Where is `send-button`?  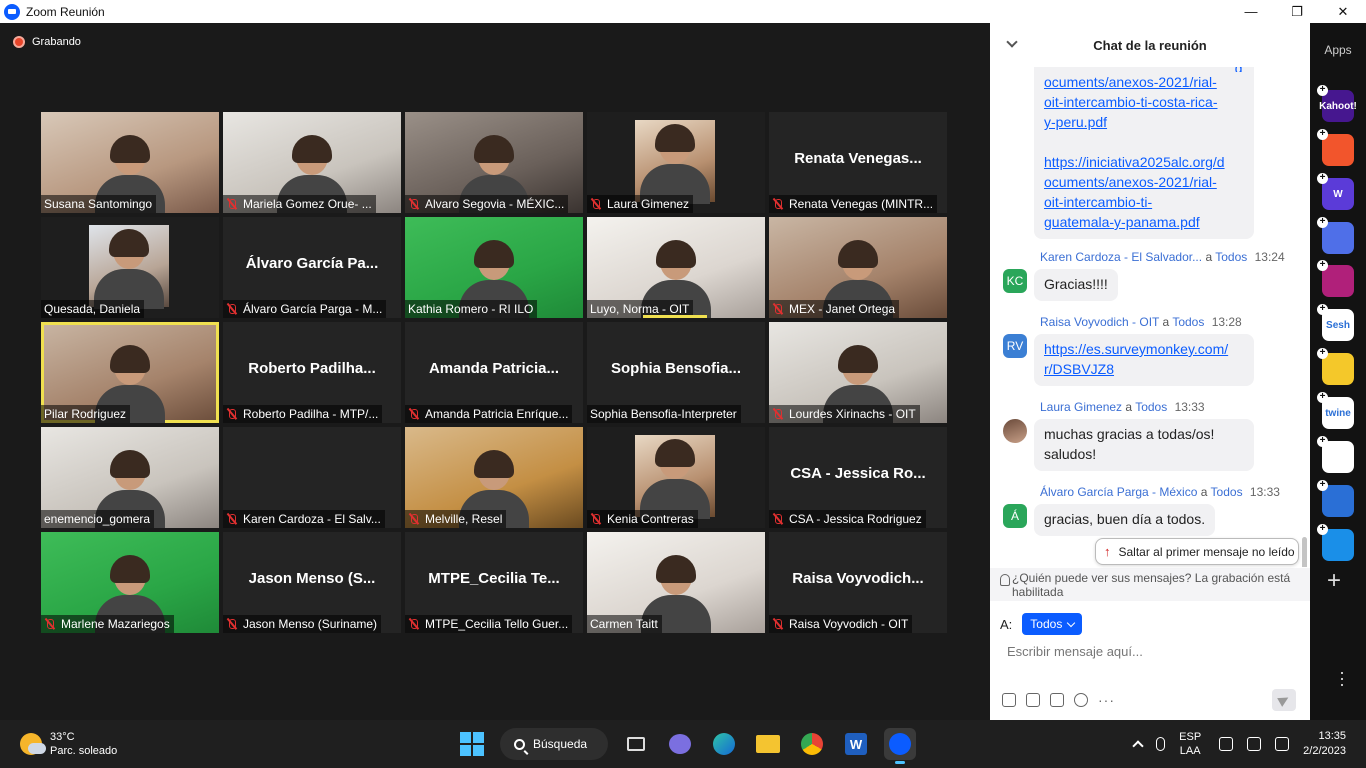
send-button is located at coordinates (1284, 700).